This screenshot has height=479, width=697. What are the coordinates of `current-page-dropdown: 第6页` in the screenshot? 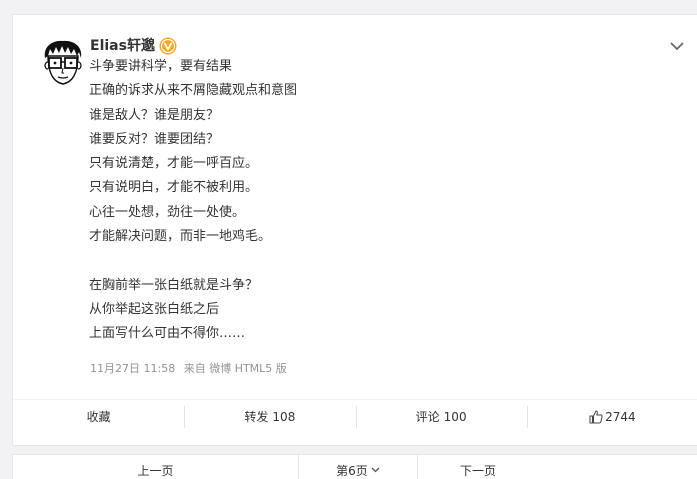 It's located at (358, 467).